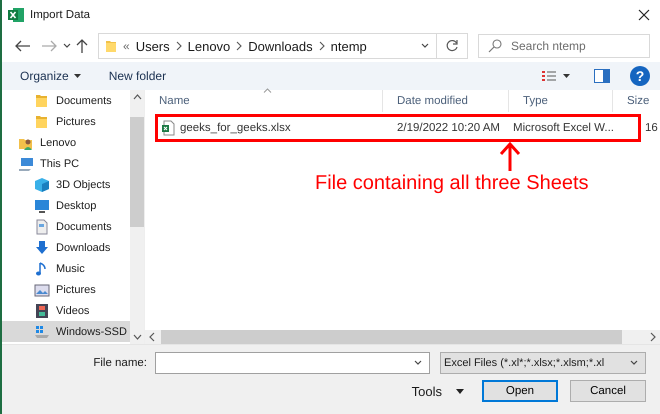 The image size is (660, 414). What do you see at coordinates (137, 76) in the screenshot?
I see `new-folder-button: New folder` at bounding box center [137, 76].